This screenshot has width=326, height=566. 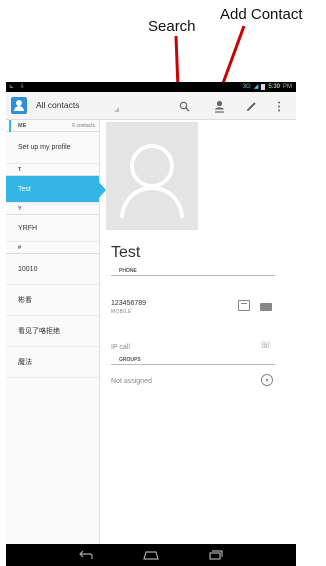 I want to click on edit-button, so click(x=251, y=106).